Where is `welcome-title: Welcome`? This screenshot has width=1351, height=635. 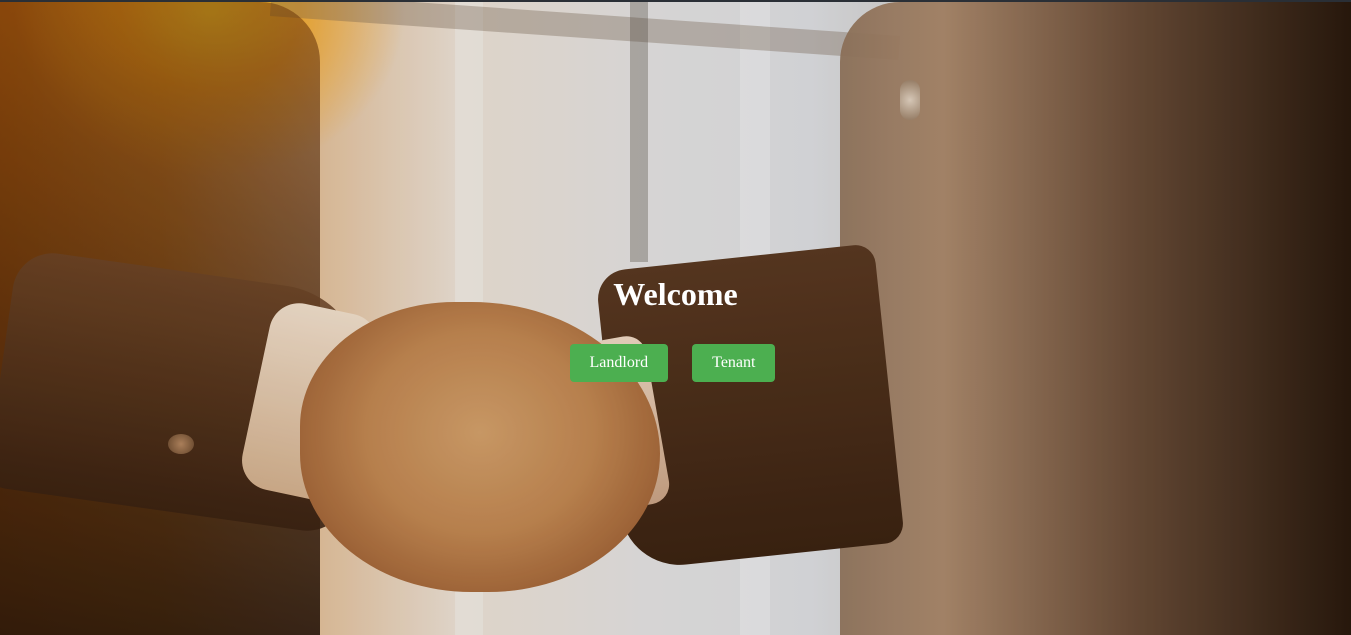
welcome-title: Welcome is located at coordinates (675, 294).